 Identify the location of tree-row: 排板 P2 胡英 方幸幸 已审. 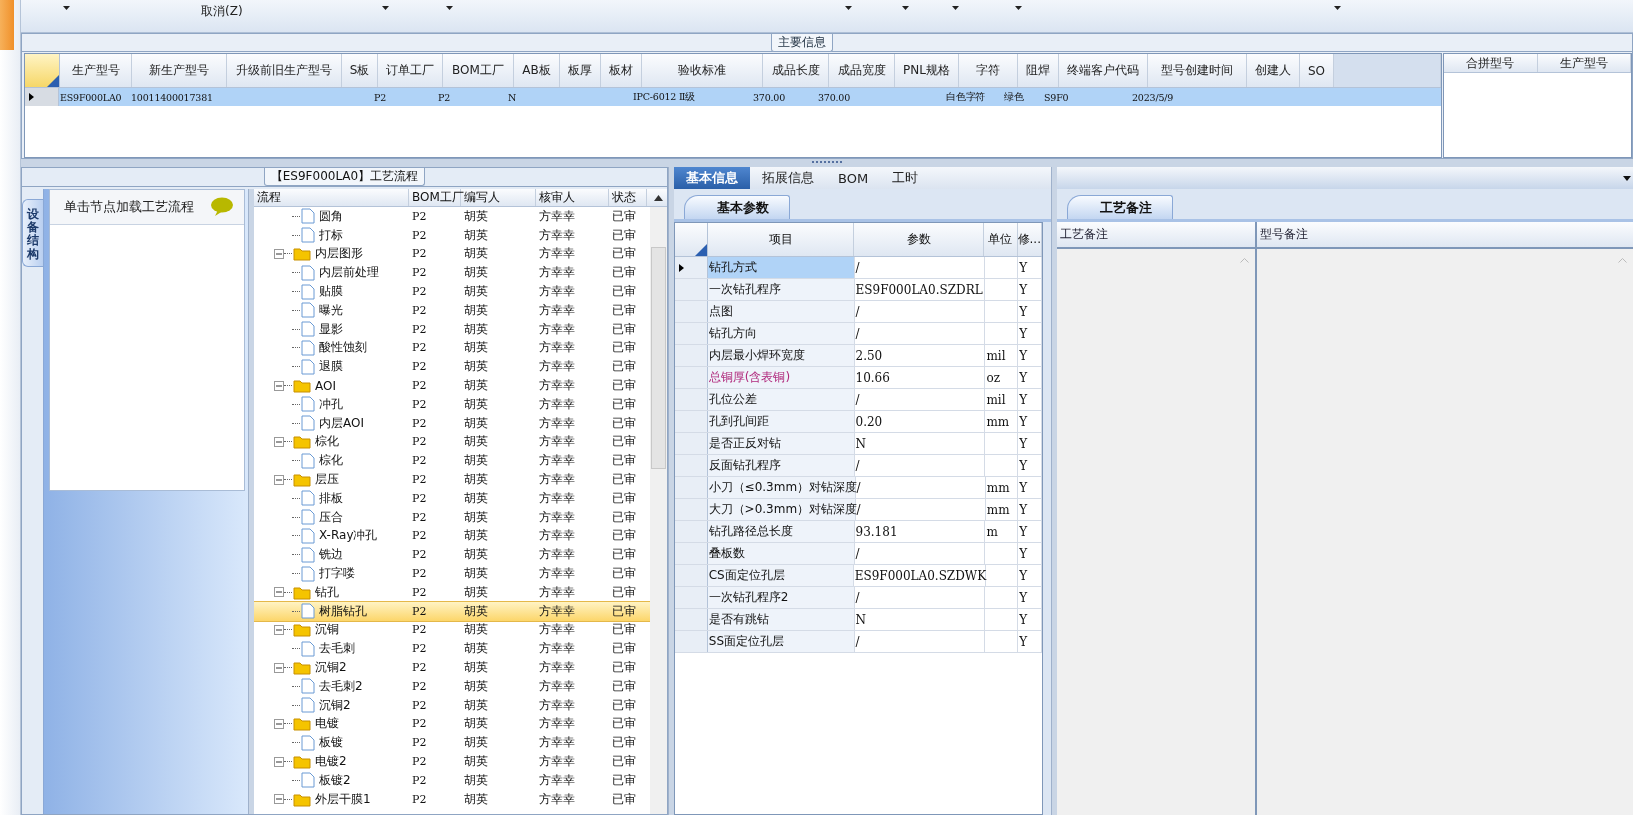
(452, 498).